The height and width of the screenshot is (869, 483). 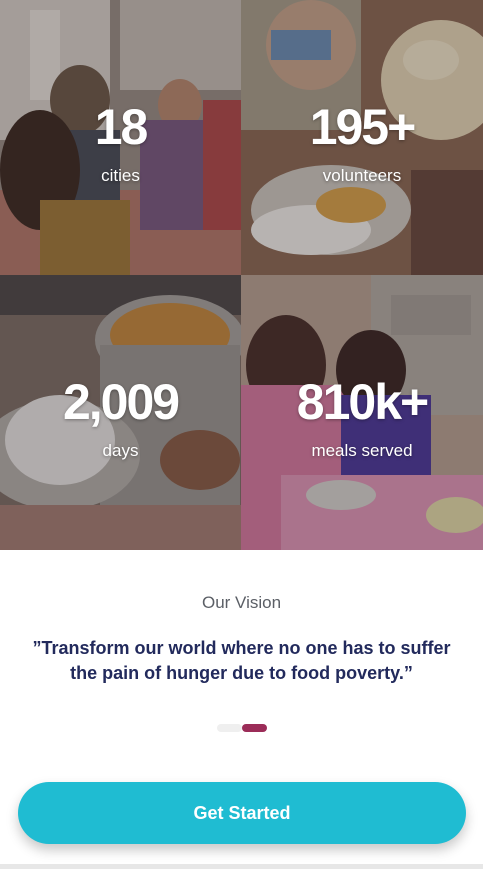 What do you see at coordinates (254, 728) in the screenshot?
I see `carousel-dot-2-active` at bounding box center [254, 728].